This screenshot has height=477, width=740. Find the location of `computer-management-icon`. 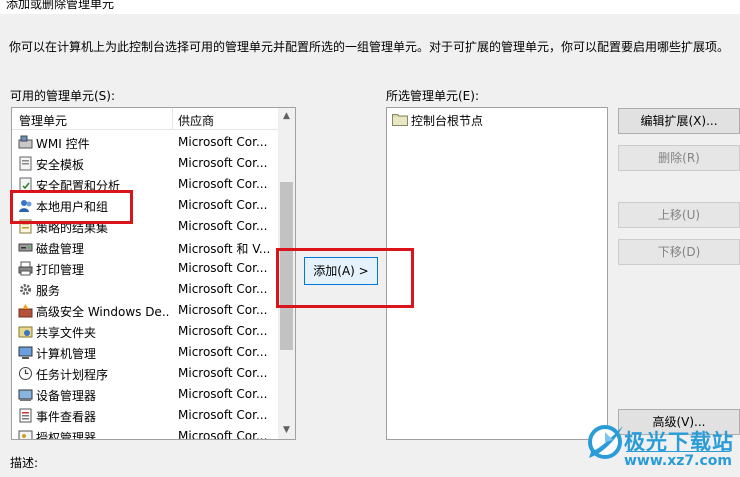

computer-management-icon is located at coordinates (25, 352).